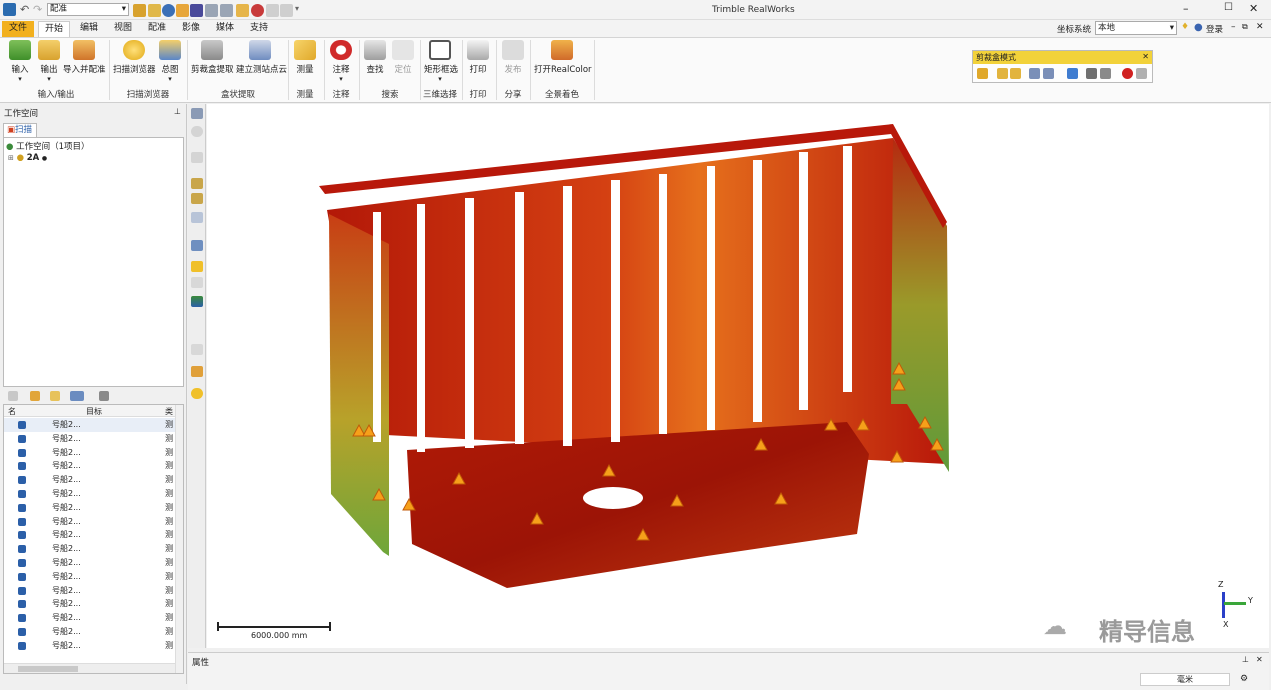 This screenshot has height=690, width=1271. I want to click on properties-close-icon: ✕, so click(1259, 659).